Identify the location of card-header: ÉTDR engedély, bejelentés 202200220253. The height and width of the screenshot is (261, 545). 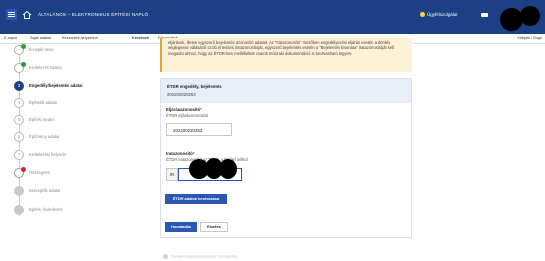
(286, 91).